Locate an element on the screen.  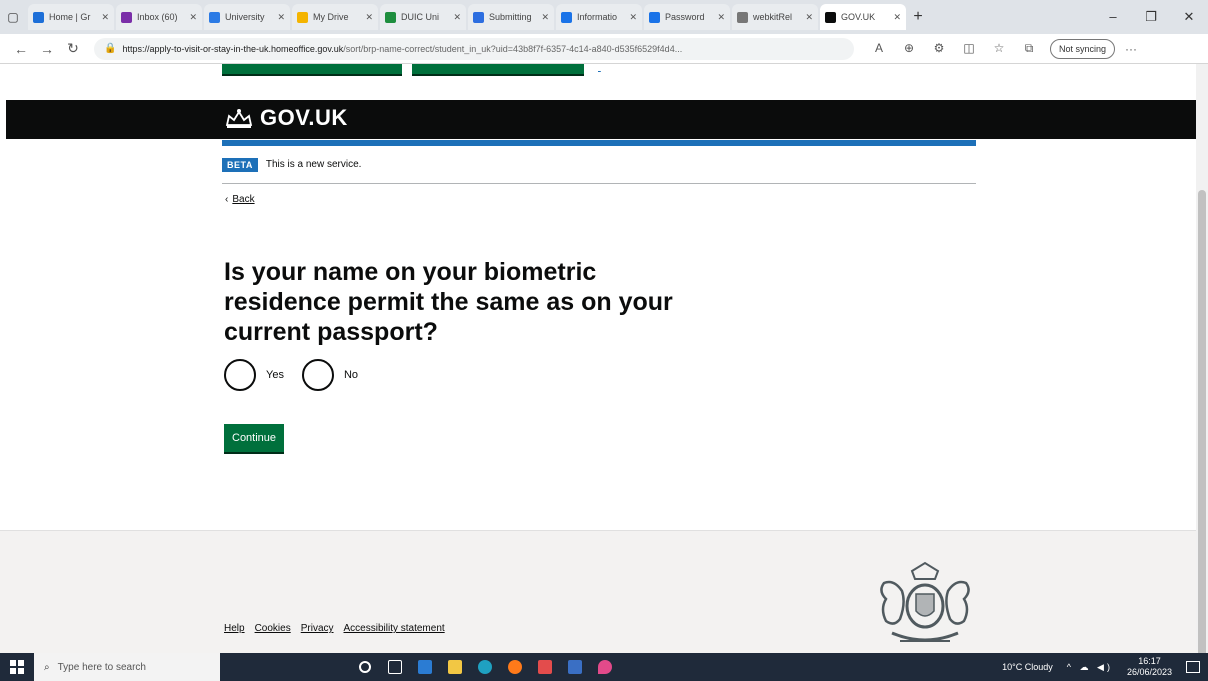
clock: 16:17 26/06/2023 is located at coordinates (1149, 667).